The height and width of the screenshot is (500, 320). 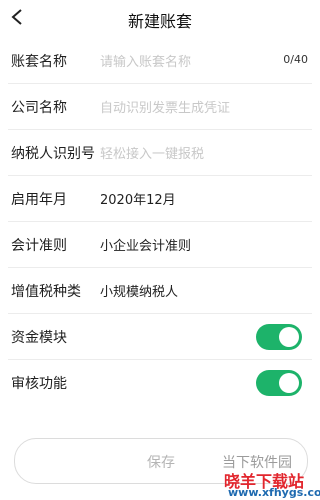 I want to click on company-name-input: 自动识别发票生成凭证, so click(x=165, y=106).